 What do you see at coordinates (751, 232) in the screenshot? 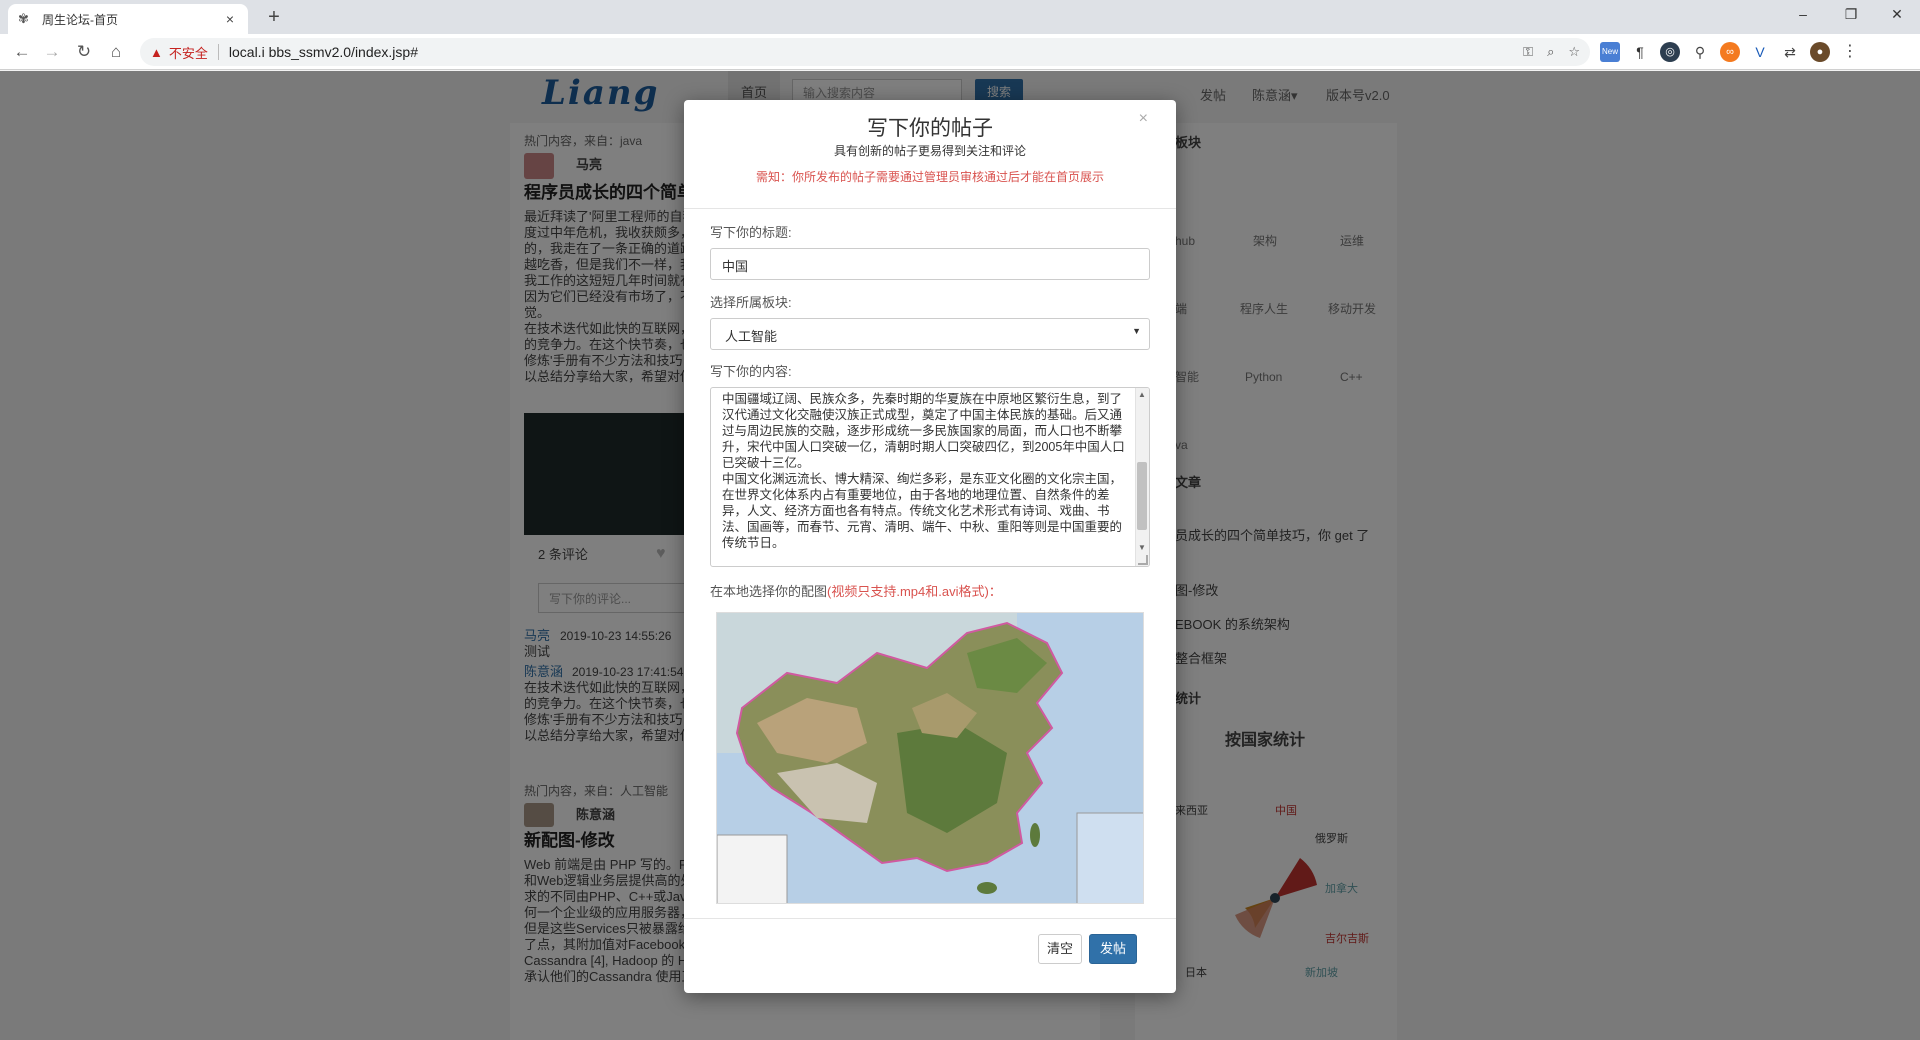
I see `title-label: 写下你的标题:` at bounding box center [751, 232].